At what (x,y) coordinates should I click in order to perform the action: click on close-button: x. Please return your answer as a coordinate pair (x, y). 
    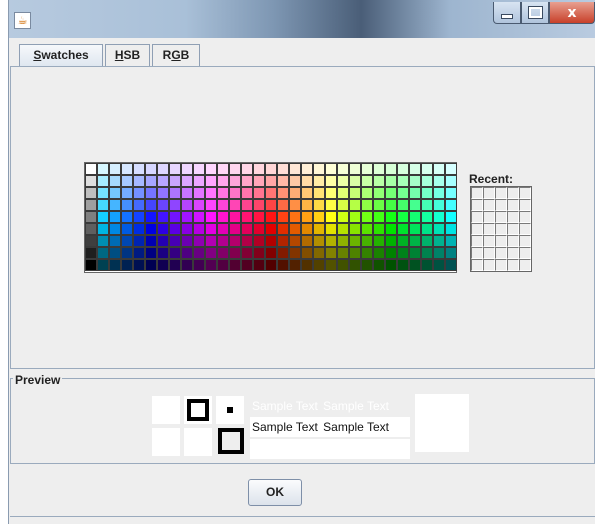
    Looking at the image, I should click on (572, 13).